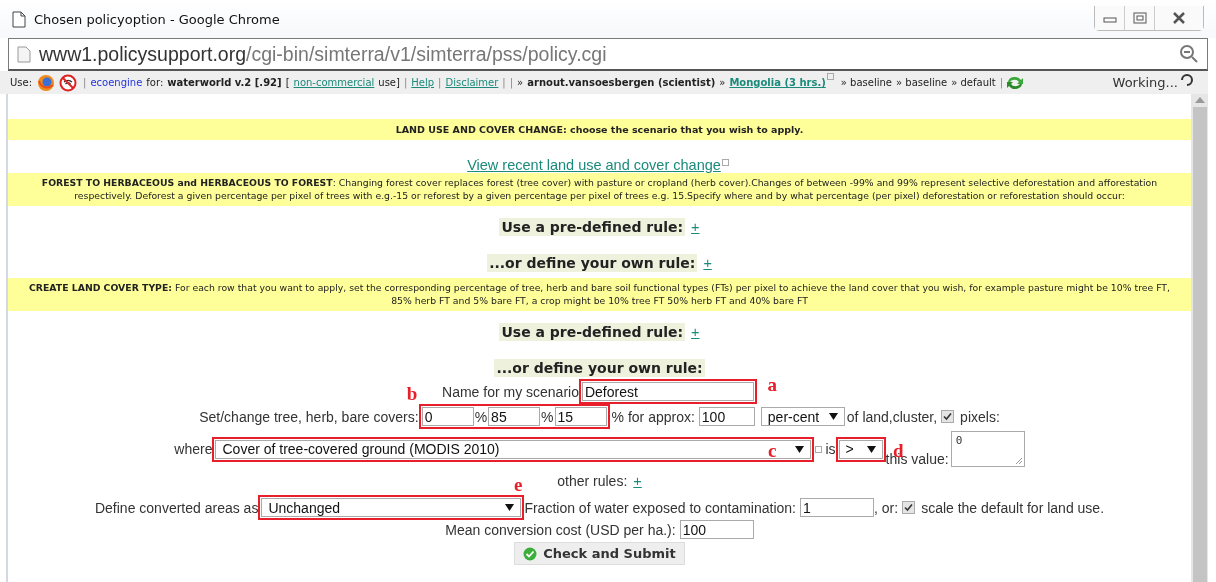 The width and height of the screenshot is (1216, 582). I want to click on check-icon, so click(530, 553).